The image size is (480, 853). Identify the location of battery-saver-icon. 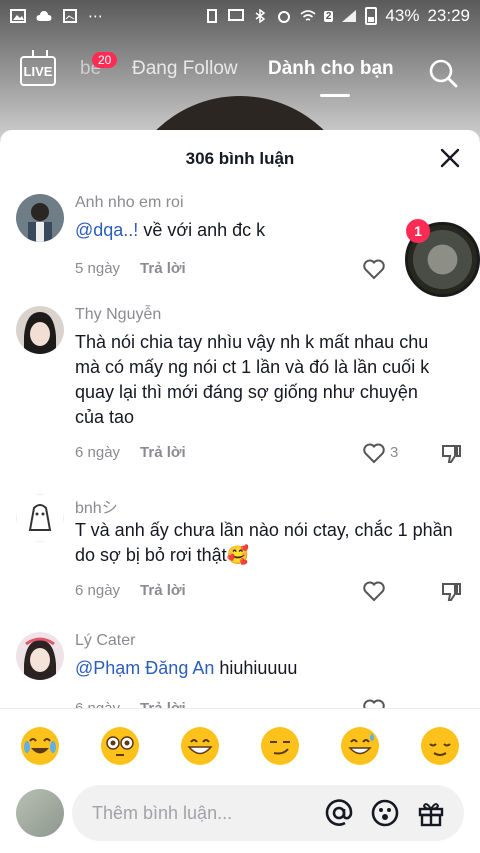
(211, 16).